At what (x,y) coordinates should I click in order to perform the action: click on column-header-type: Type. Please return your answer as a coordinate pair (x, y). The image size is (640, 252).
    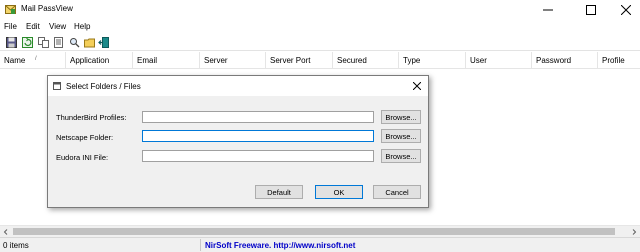
    Looking at the image, I should click on (432, 60).